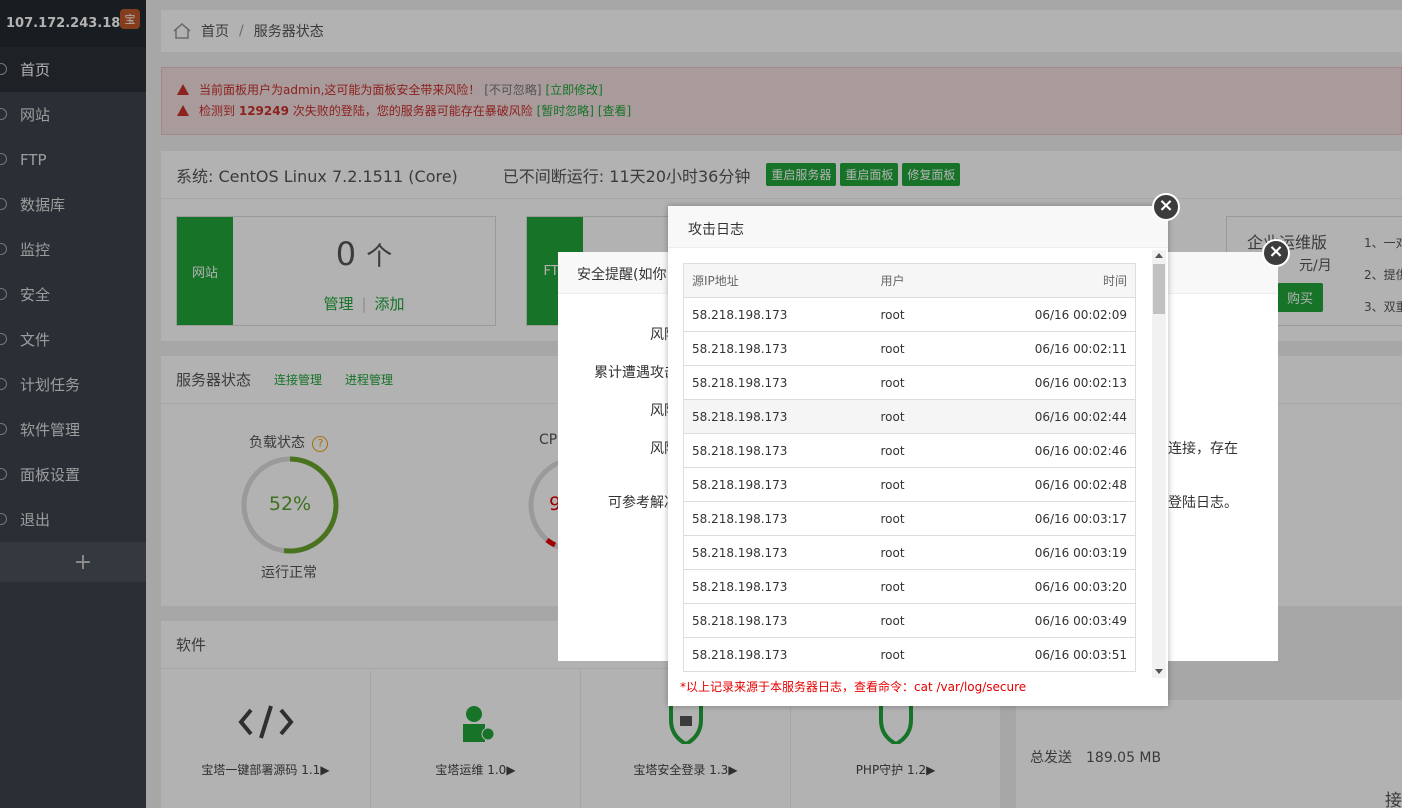  What do you see at coordinates (918, 227) in the screenshot?
I see `attack-log-title: 攻击日志` at bounding box center [918, 227].